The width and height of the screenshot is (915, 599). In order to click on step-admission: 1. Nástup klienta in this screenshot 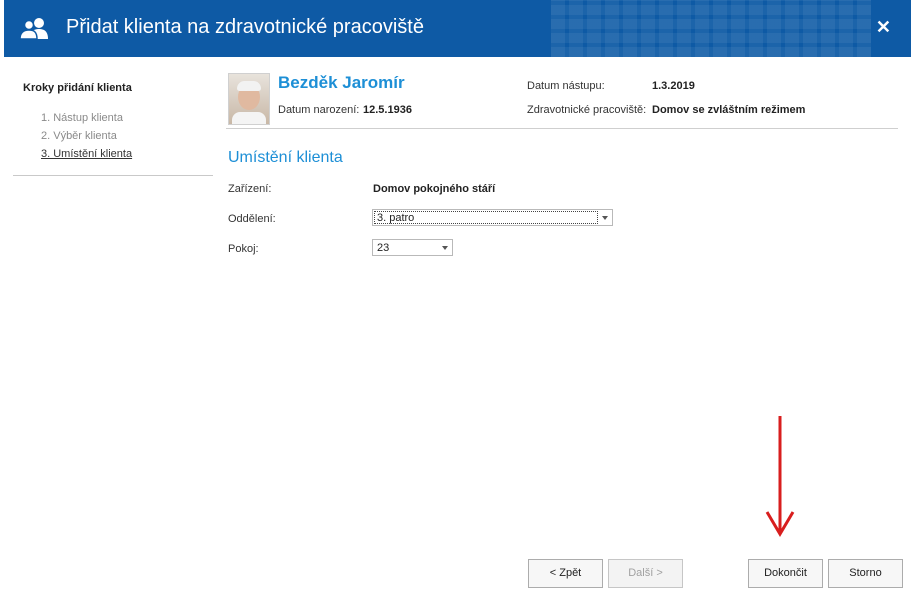, I will do `click(82, 118)`.